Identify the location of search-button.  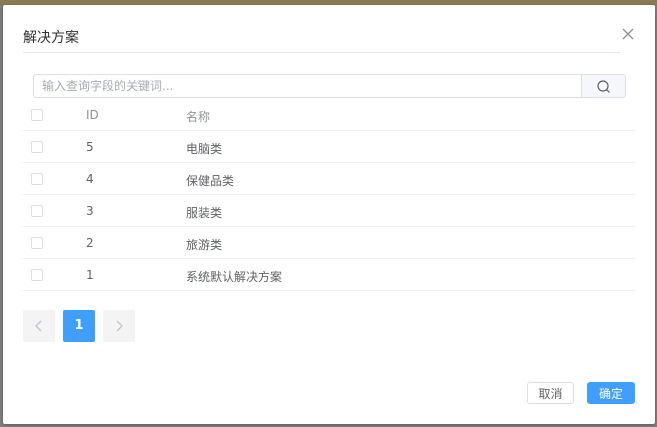
(603, 86).